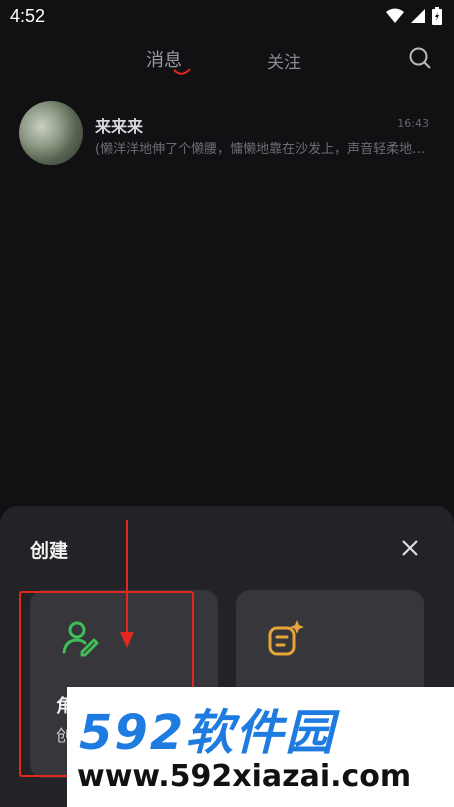 This screenshot has height=807, width=454. Describe the element at coordinates (437, 16) in the screenshot. I see `battery-icon` at that location.